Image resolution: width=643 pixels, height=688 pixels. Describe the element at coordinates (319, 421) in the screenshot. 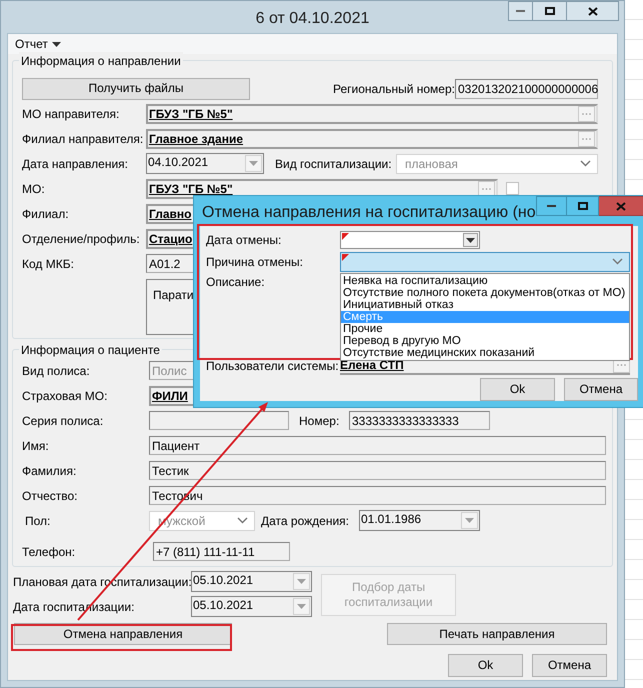

I see `field-label: Номер:` at that location.